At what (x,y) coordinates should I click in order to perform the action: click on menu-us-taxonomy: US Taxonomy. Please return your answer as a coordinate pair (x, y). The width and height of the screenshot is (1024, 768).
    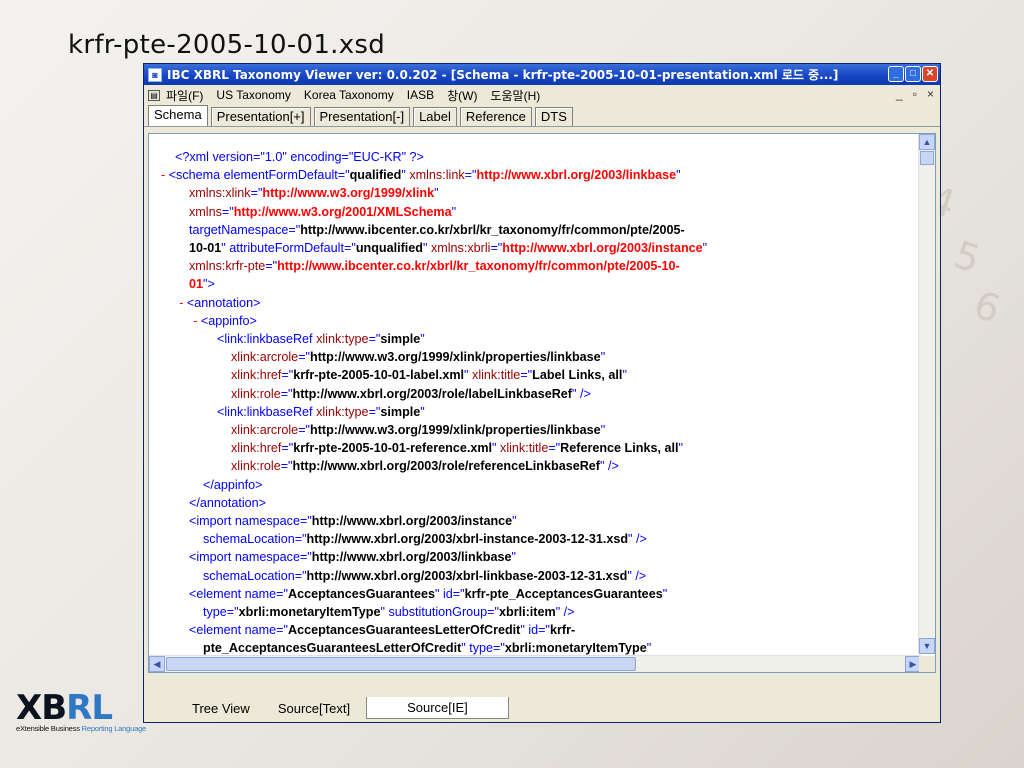
    Looking at the image, I should click on (253, 95).